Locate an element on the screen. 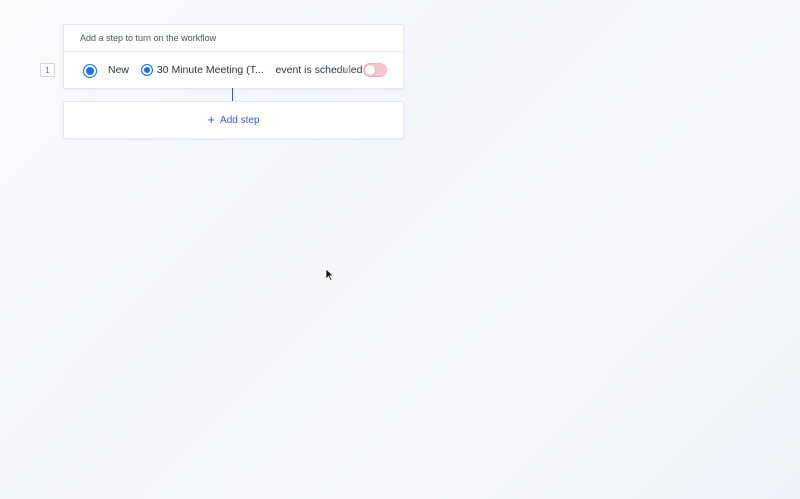 The height and width of the screenshot is (499, 800). calendly-icon is located at coordinates (90, 71).